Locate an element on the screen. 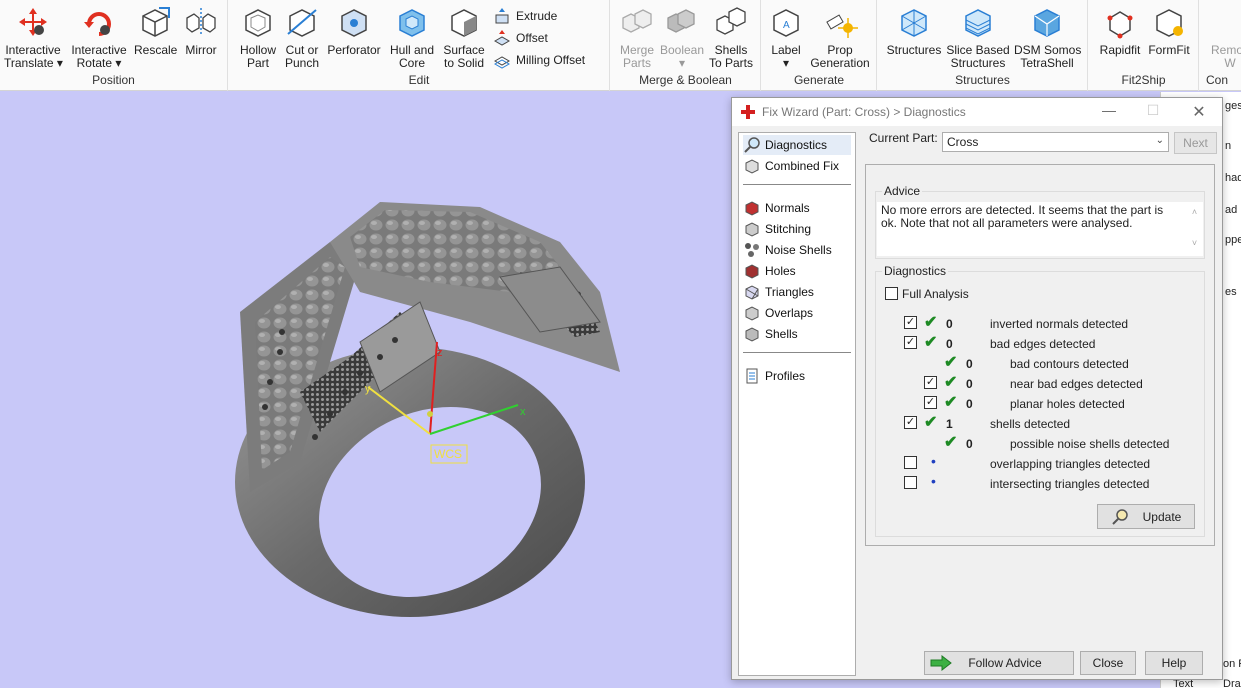  close-button: Close is located at coordinates (1108, 663).